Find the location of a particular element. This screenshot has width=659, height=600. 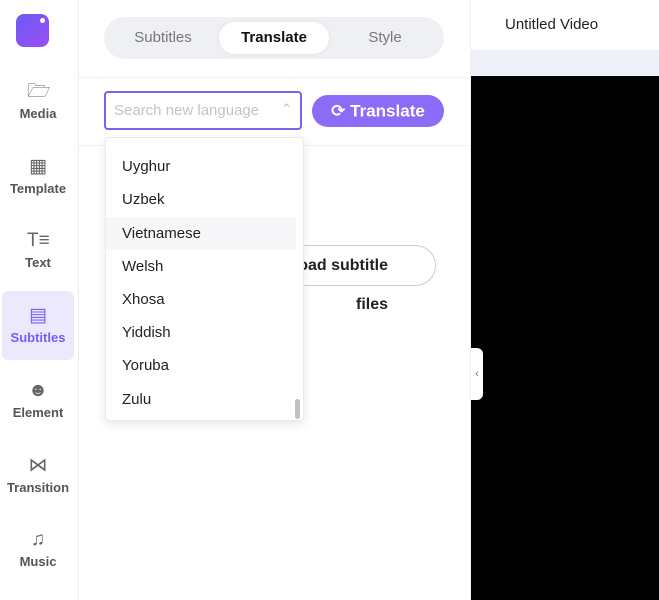

language-option: Zulu is located at coordinates (201, 399).